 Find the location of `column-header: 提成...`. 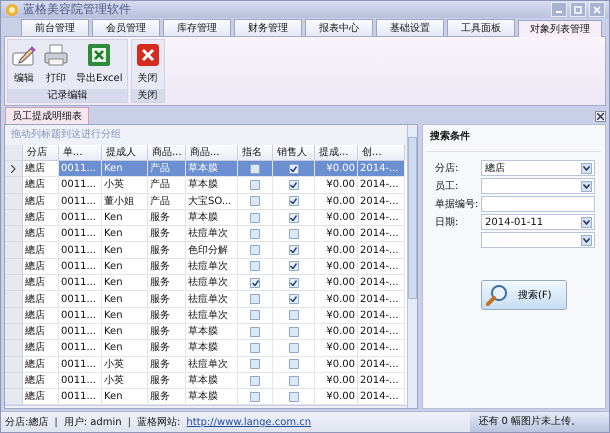

column-header: 提成... is located at coordinates (336, 153).